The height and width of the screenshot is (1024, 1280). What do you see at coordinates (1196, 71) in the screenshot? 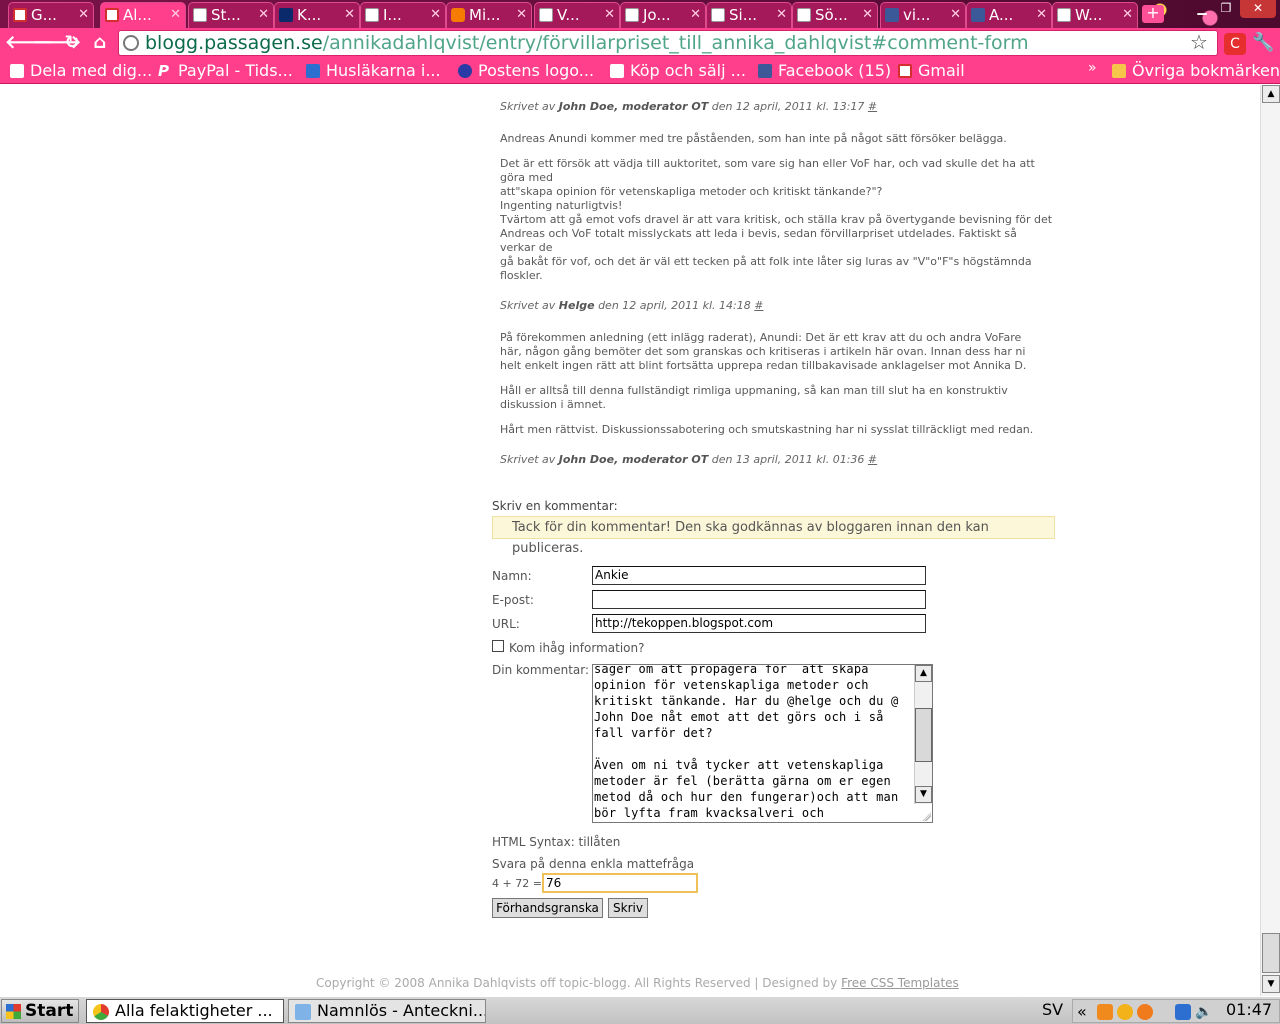
I see `other-bookmarks-folder: Övriga bokmärken` at bounding box center [1196, 71].